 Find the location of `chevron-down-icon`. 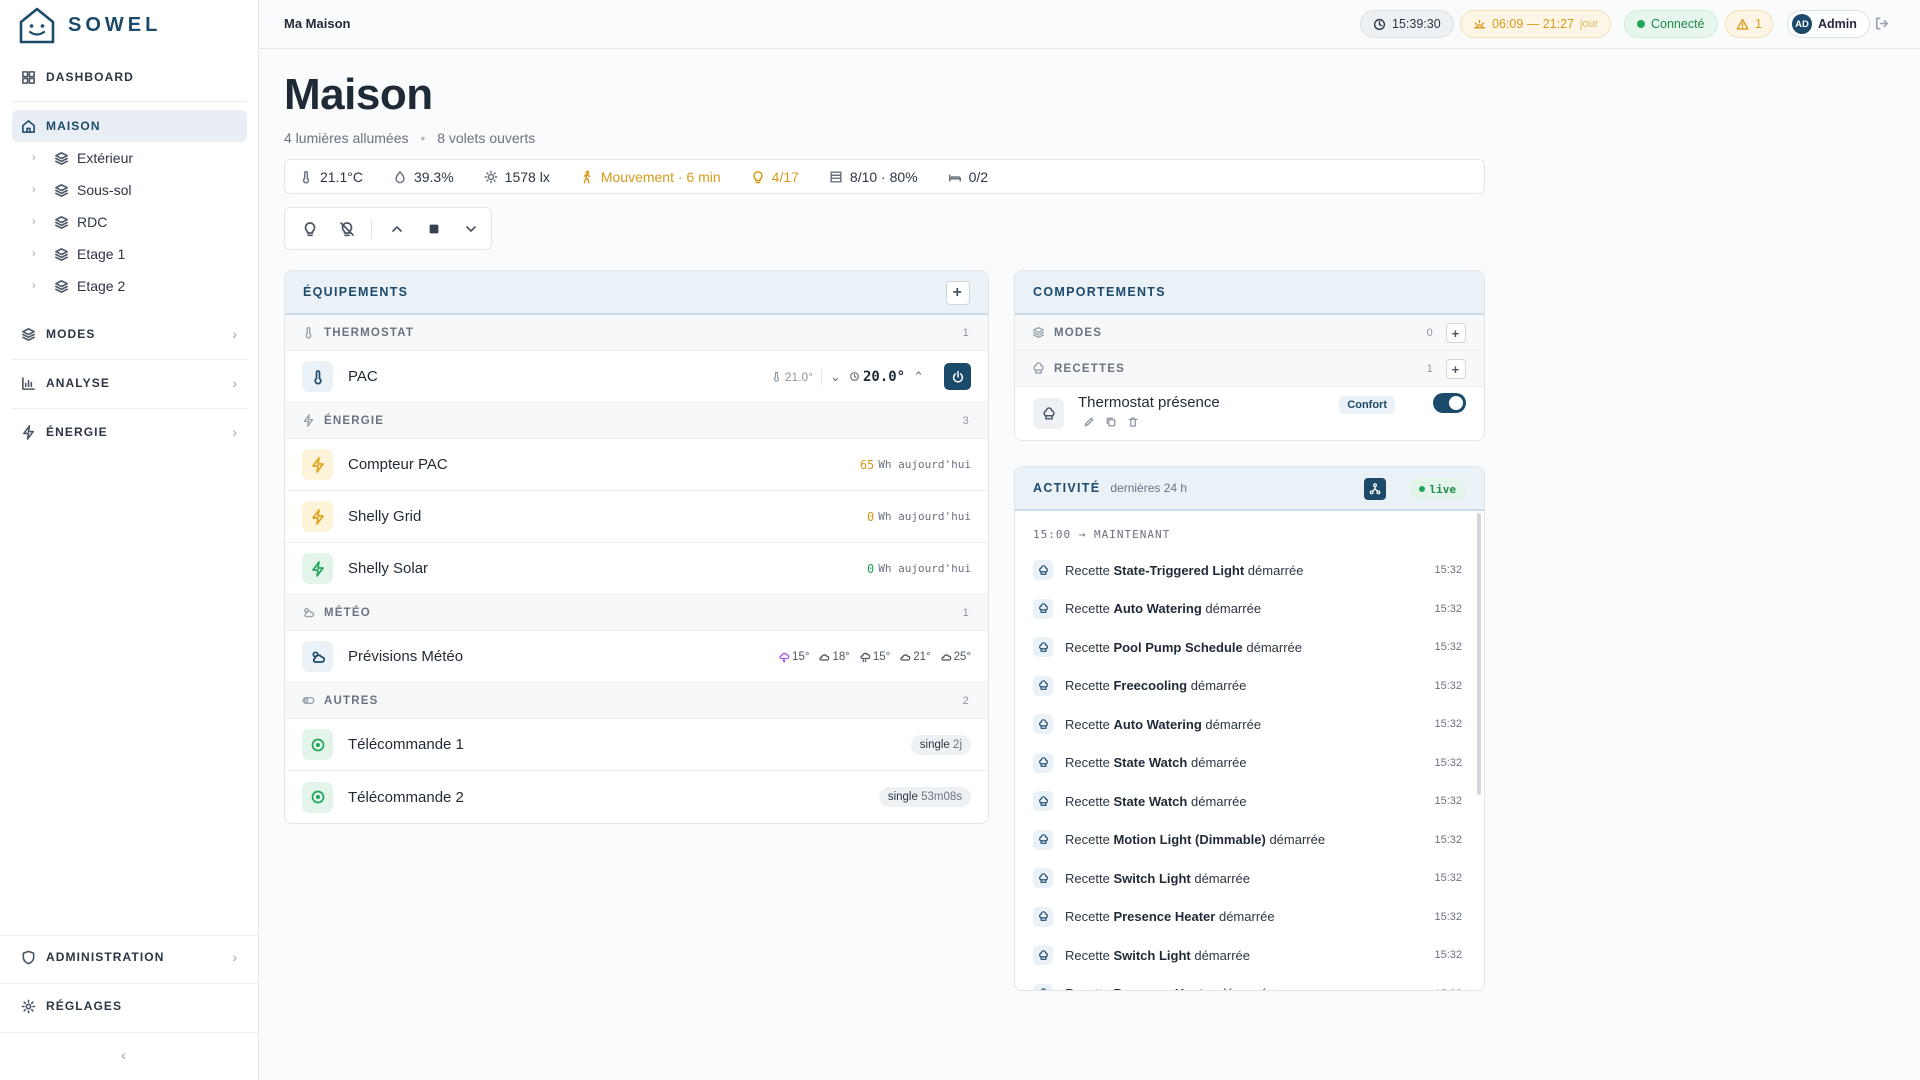

chevron-down-icon is located at coordinates (470, 228).